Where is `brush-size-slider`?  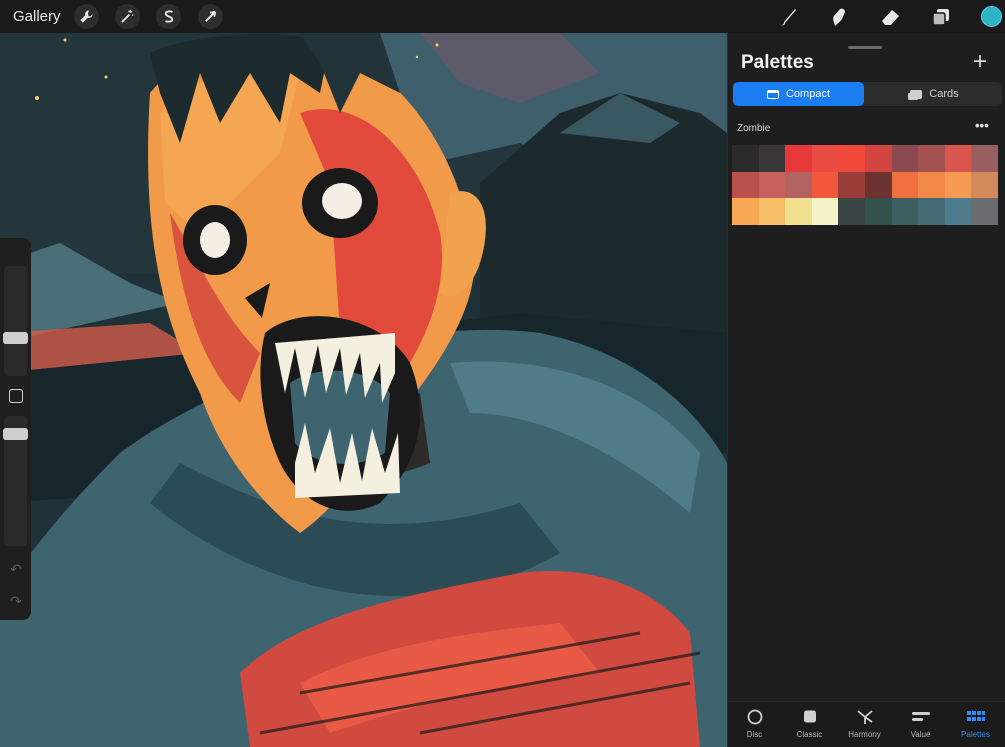 brush-size-slider is located at coordinates (15, 321).